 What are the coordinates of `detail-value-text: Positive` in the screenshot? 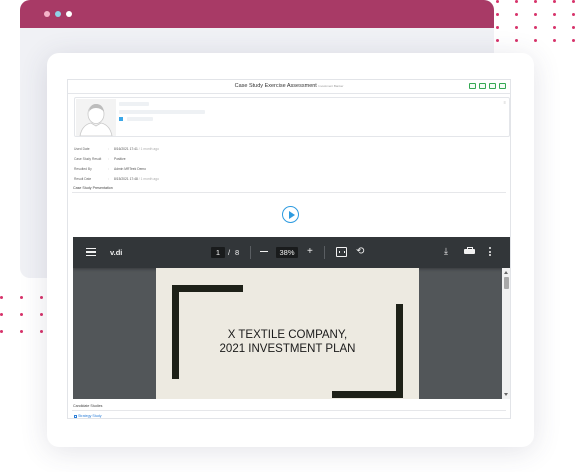 It's located at (120, 159).